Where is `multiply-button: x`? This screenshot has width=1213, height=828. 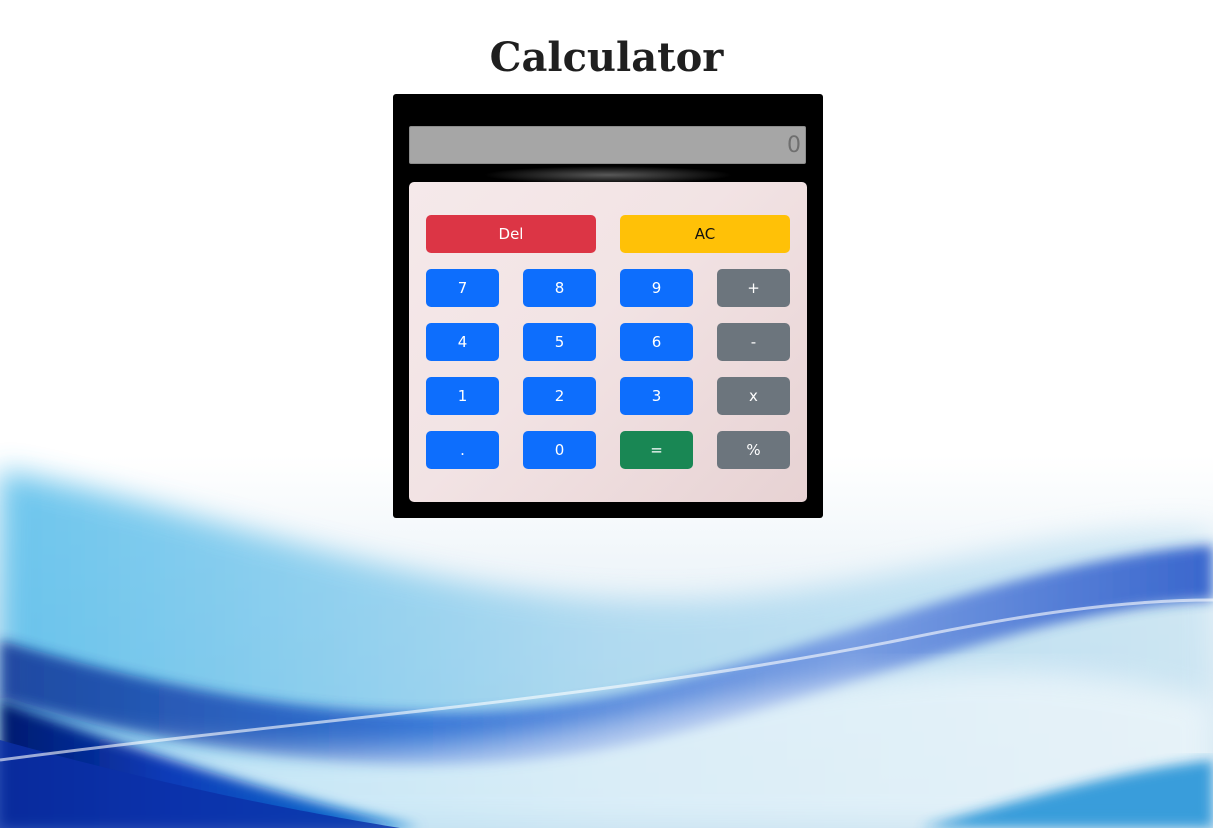
multiply-button: x is located at coordinates (753, 396).